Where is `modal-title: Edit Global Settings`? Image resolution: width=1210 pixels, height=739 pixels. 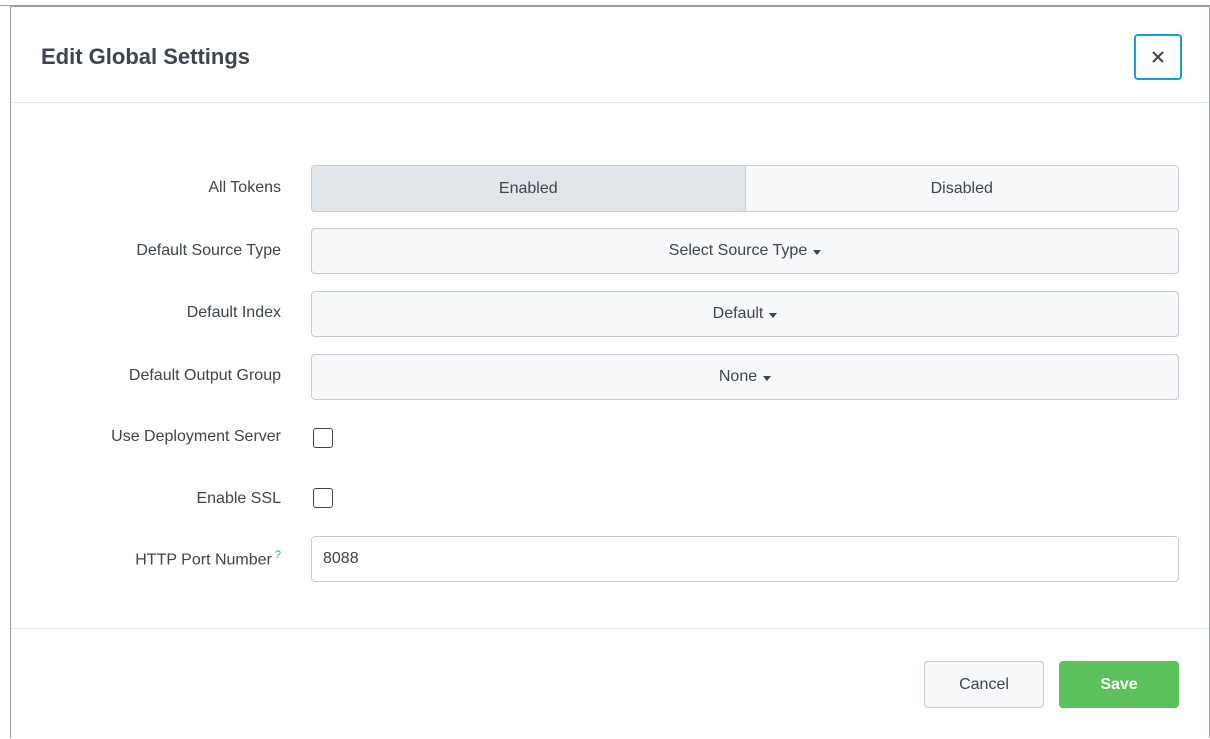 modal-title: Edit Global Settings is located at coordinates (146, 56).